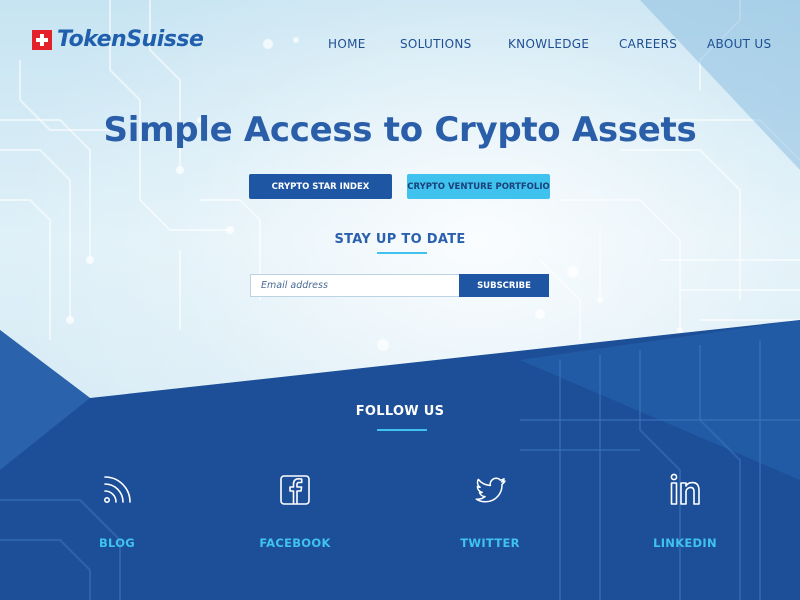  I want to click on twitter-icon, so click(490, 490).